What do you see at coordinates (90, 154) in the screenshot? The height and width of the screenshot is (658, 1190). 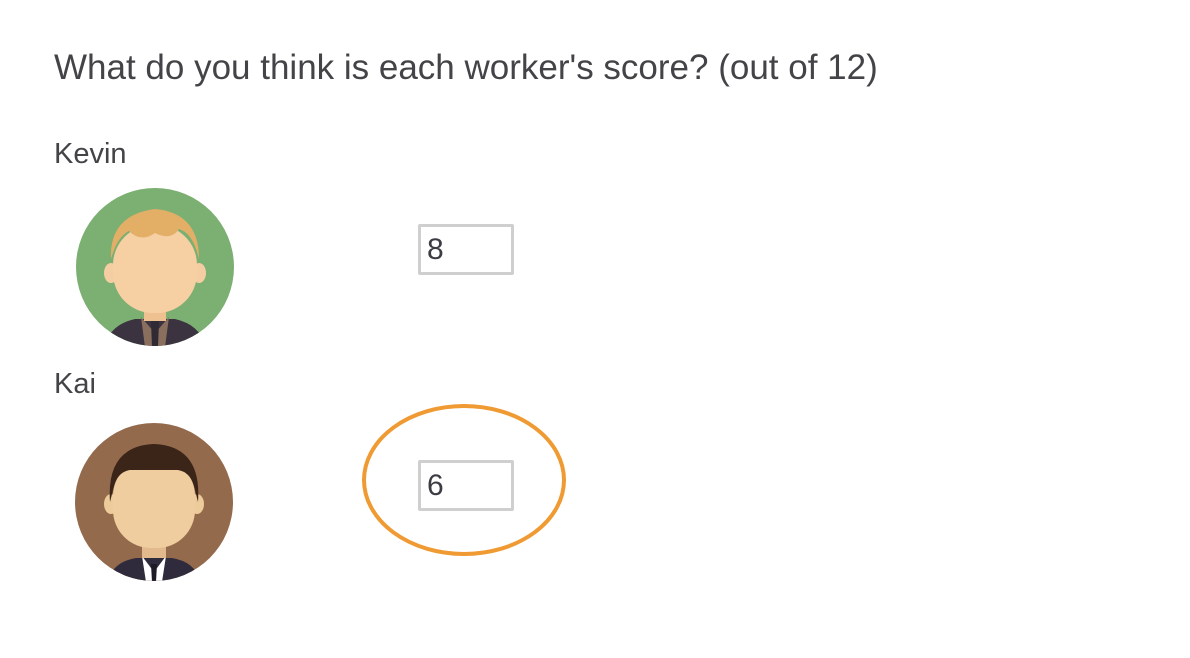 I see `worker-name-kevin: Kevin` at bounding box center [90, 154].